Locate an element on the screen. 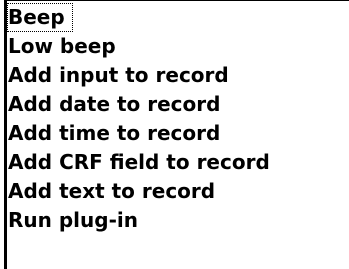 This screenshot has width=349, height=269. list-item-add-time-to-record: Add time to record is located at coordinates (178, 133).